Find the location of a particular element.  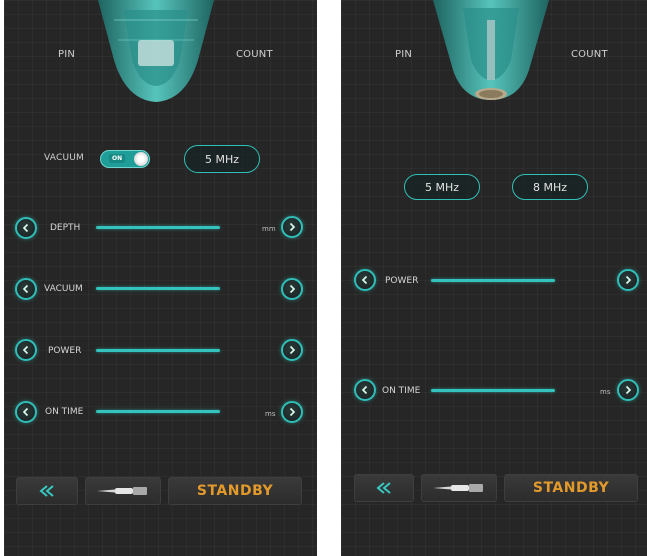

toggle-knob is located at coordinates (141, 159).